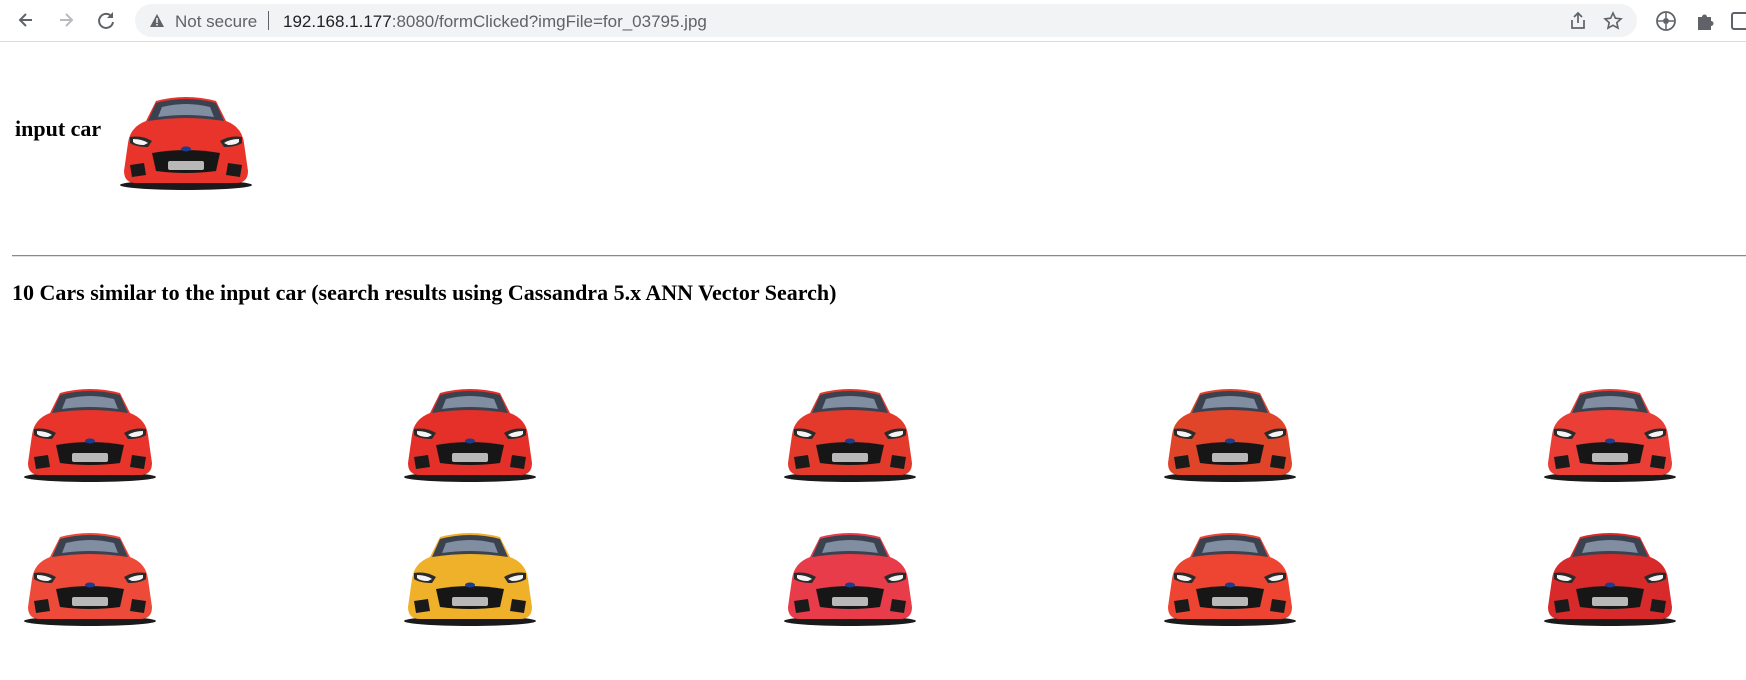  I want to click on input-car-image, so click(186, 141).